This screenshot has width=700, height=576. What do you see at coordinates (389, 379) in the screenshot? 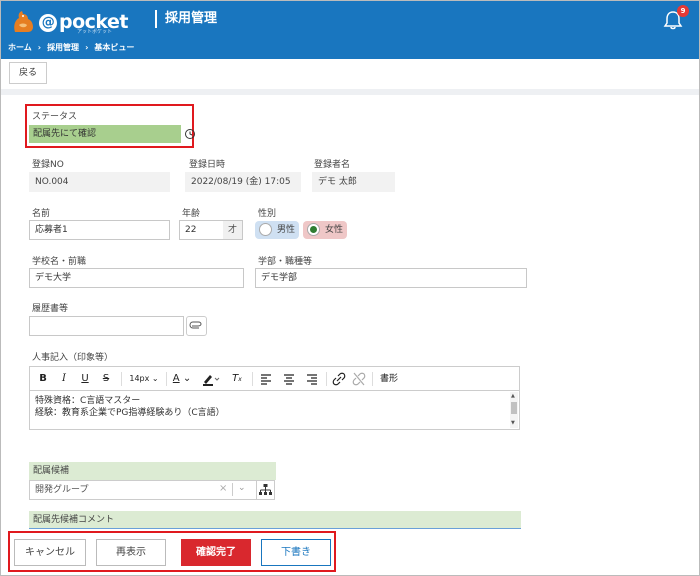
I see `format-button: 書形` at bounding box center [389, 379].